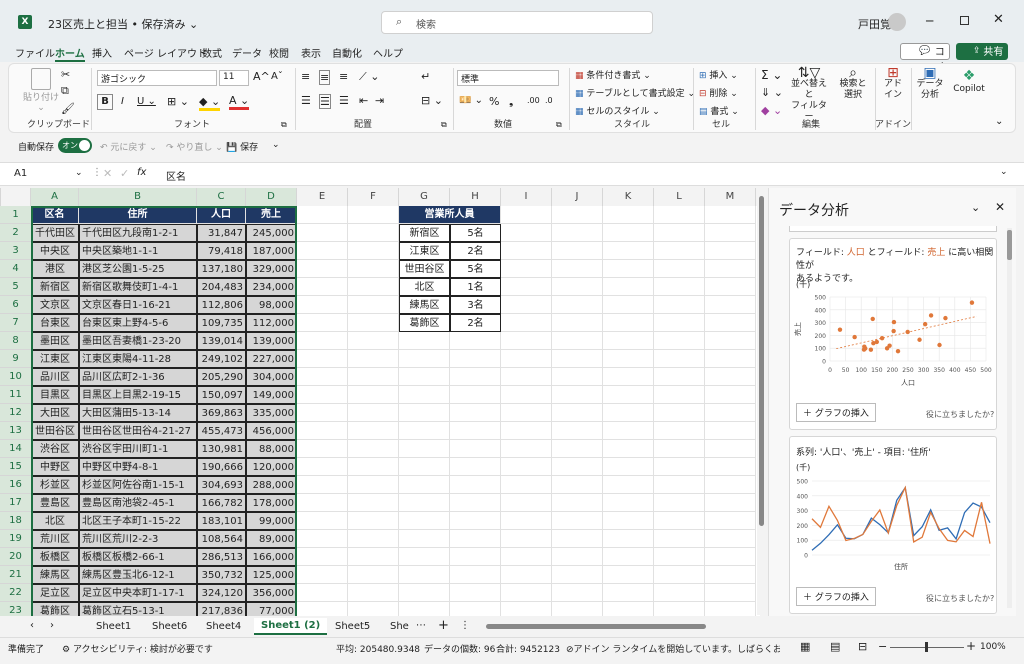  I want to click on cell: 335,000, so click(271, 413).